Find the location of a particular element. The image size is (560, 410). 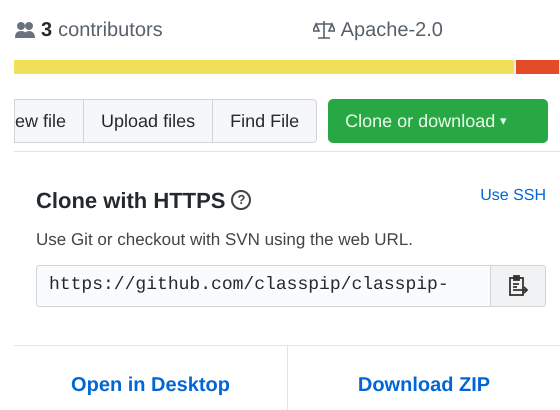

toolbar-button: Find File is located at coordinates (264, 121).